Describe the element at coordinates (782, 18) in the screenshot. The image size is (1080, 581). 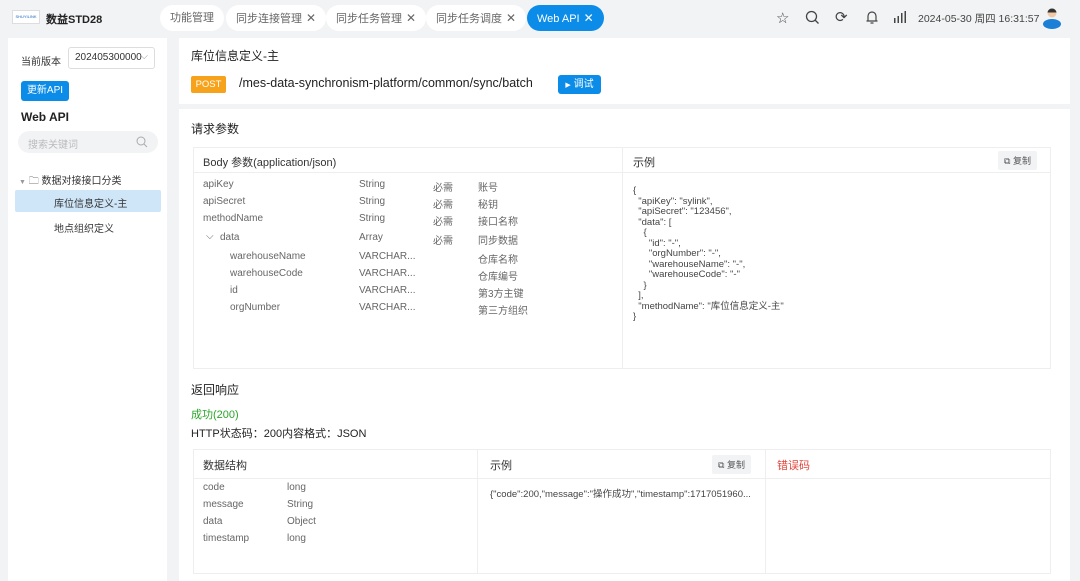
I see `star-icon: ☆` at that location.